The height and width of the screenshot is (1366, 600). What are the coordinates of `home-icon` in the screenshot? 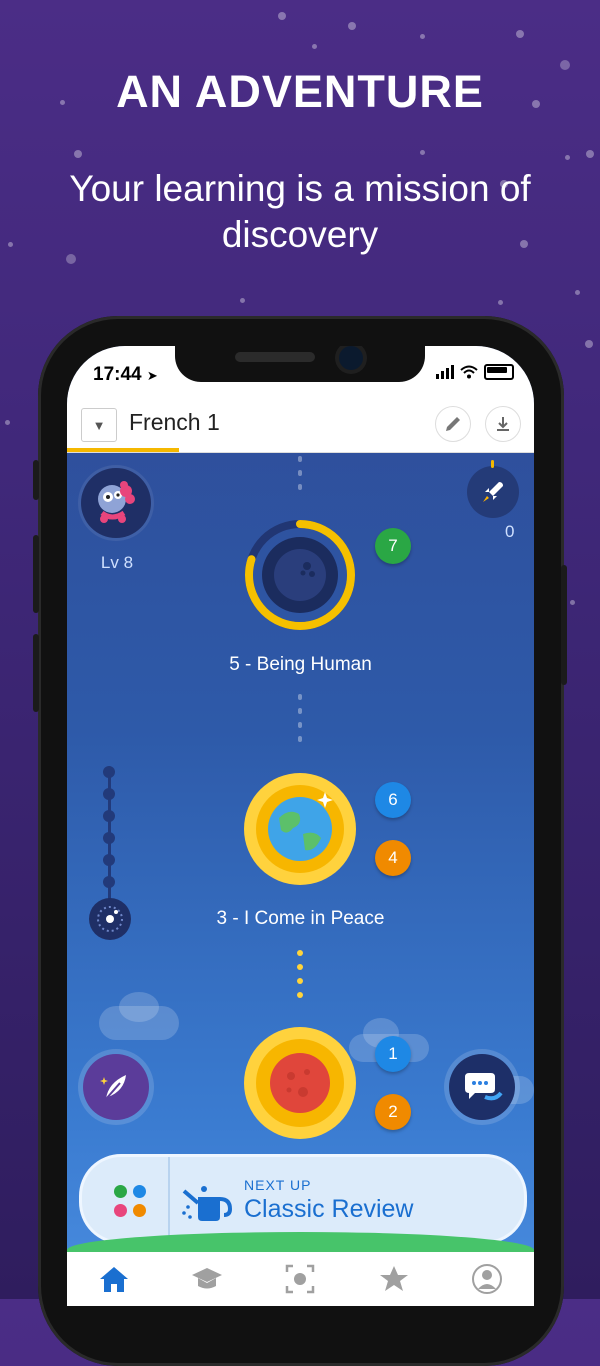 It's located at (113, 1279).